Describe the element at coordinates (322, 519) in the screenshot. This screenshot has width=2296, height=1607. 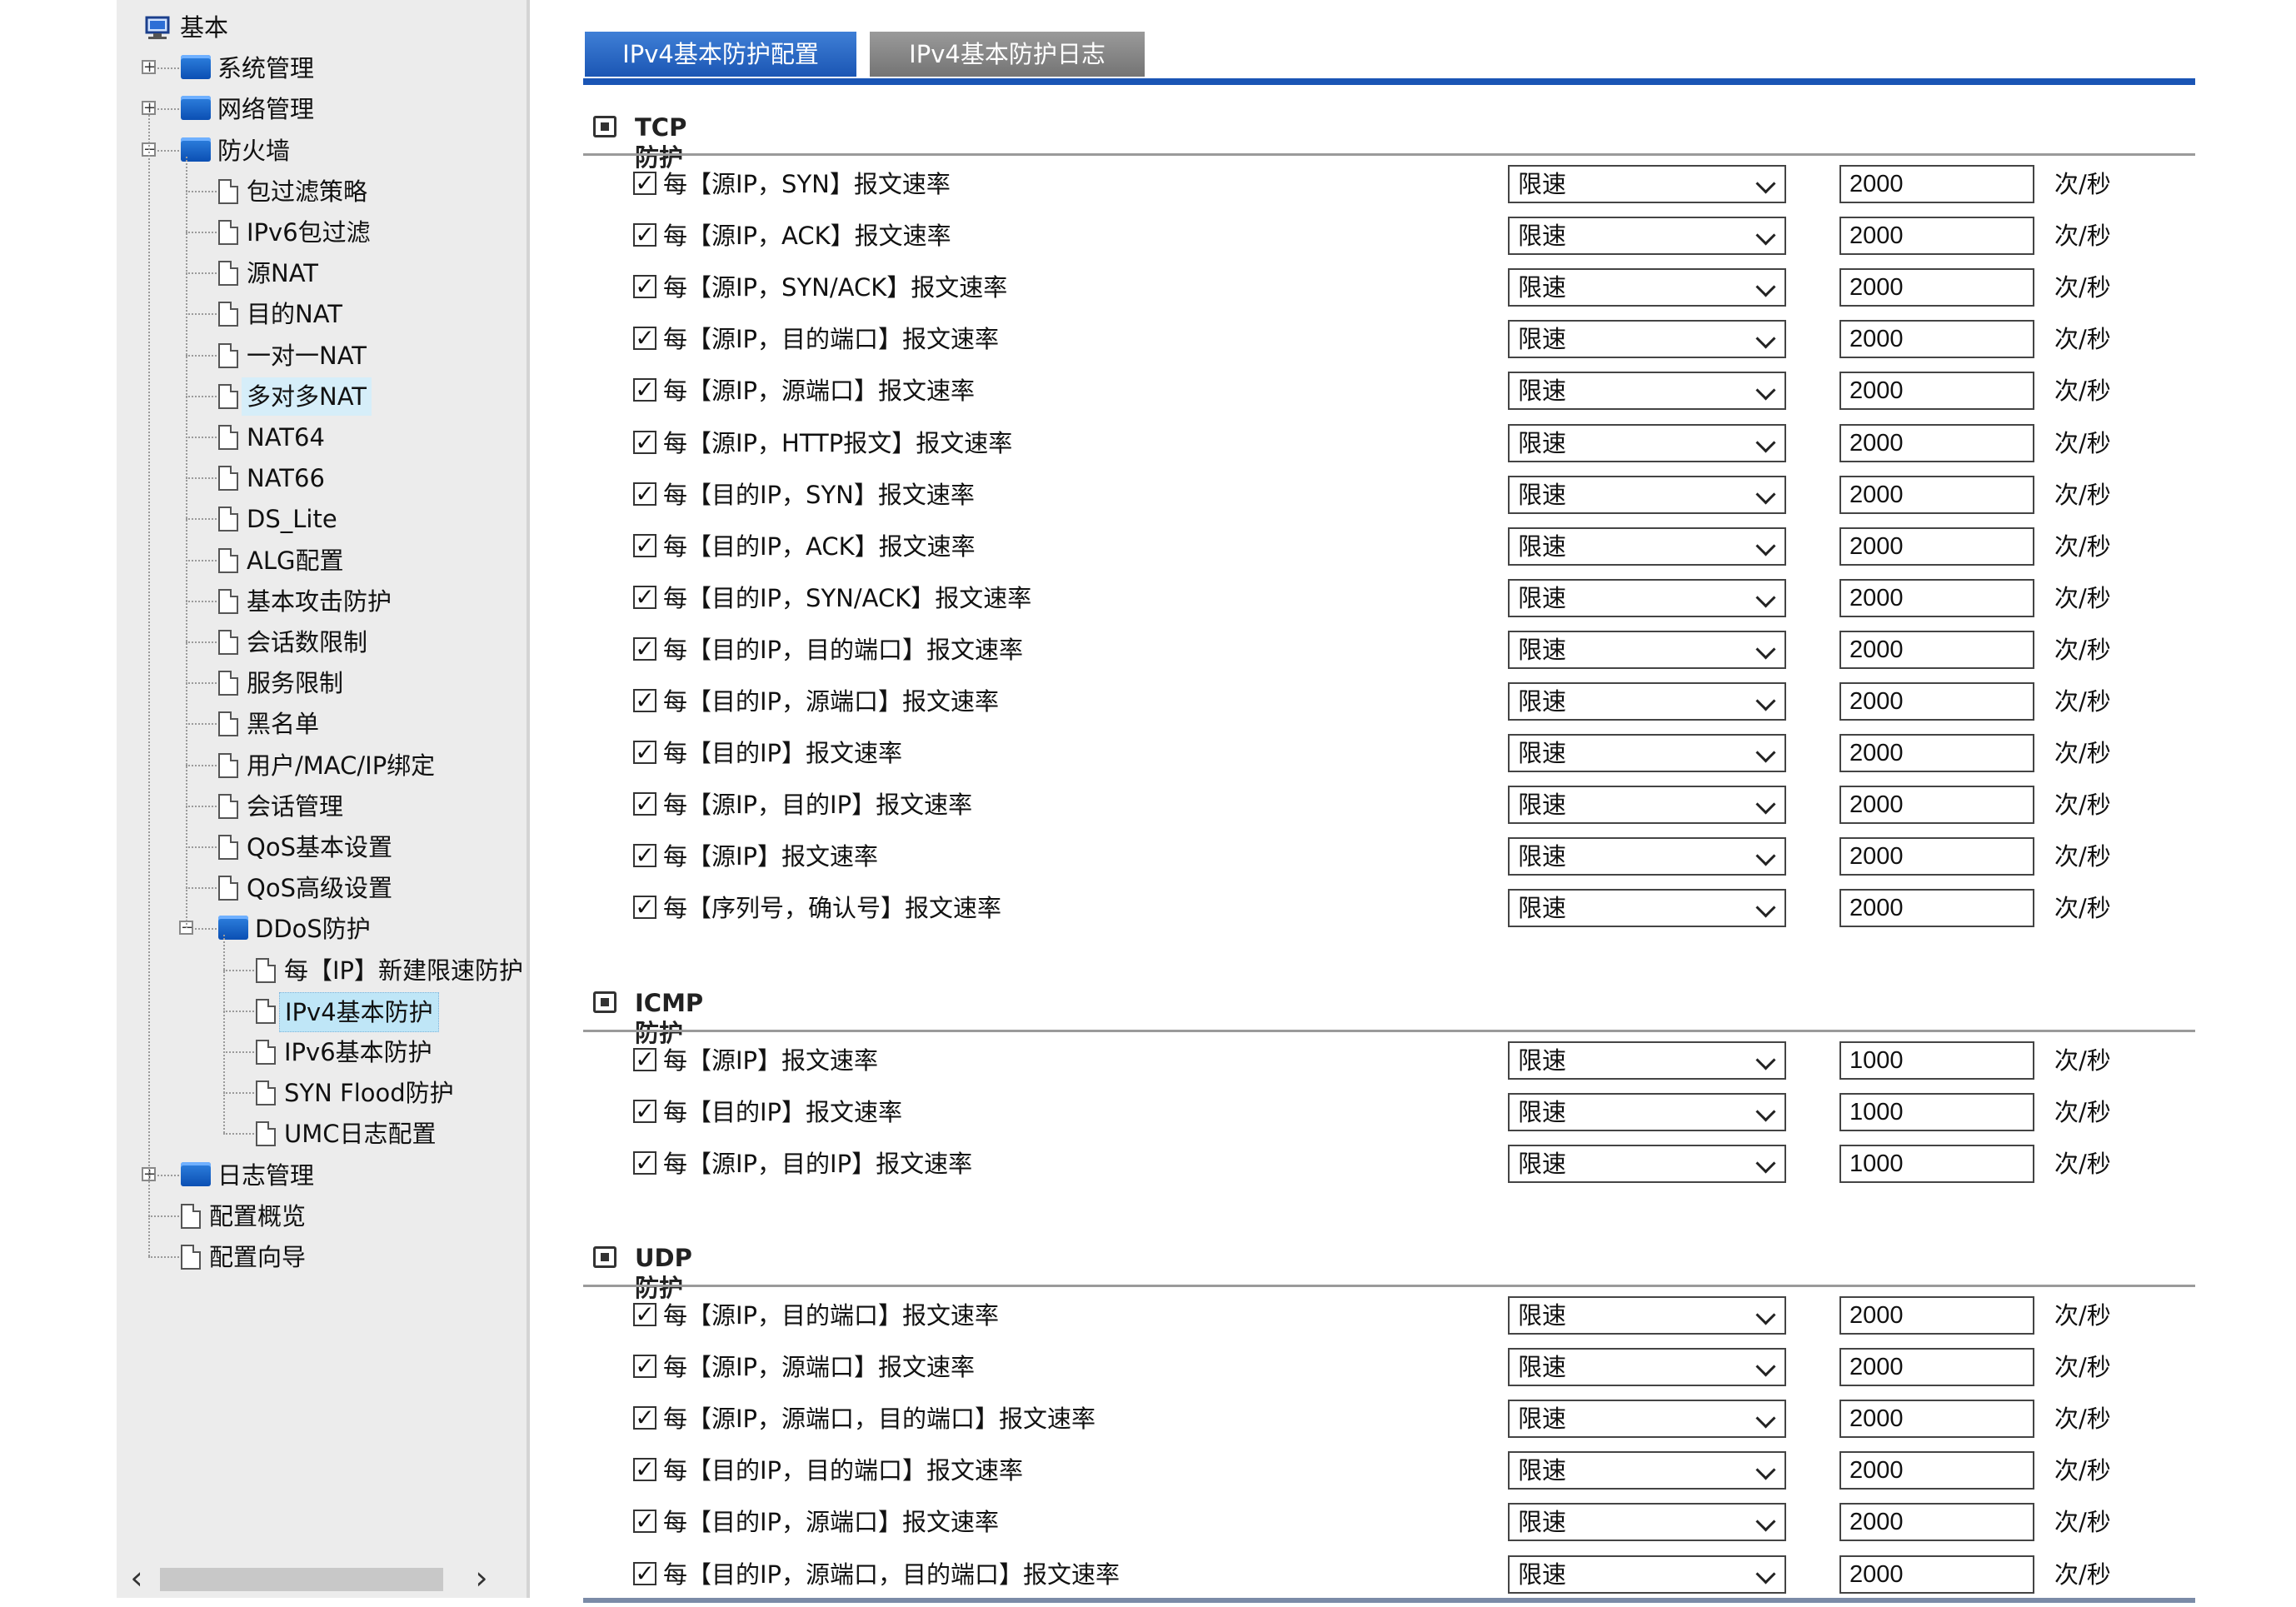
I see `tree-item: DS_Lite` at that location.